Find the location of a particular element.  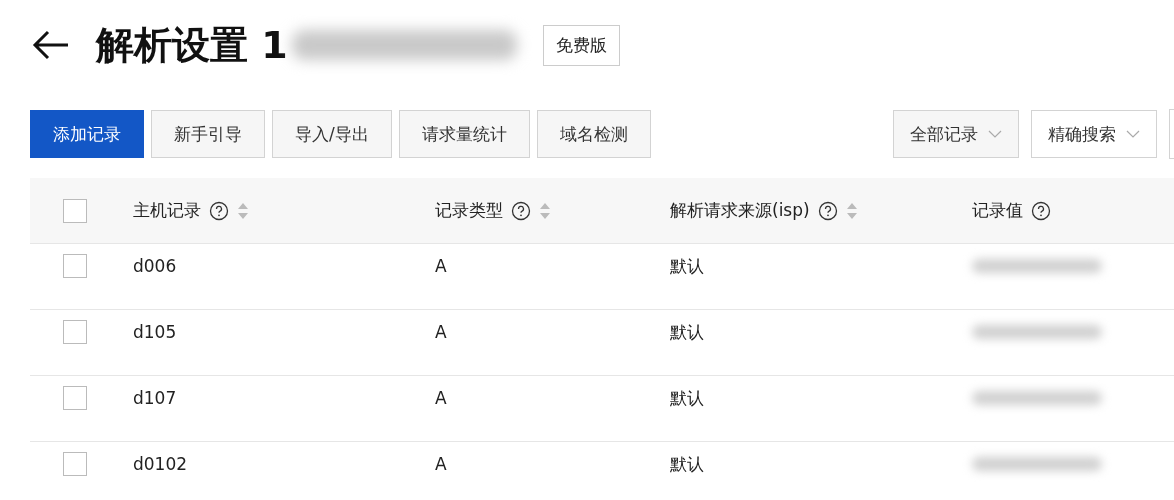

back-arrow-icon is located at coordinates (51, 45).